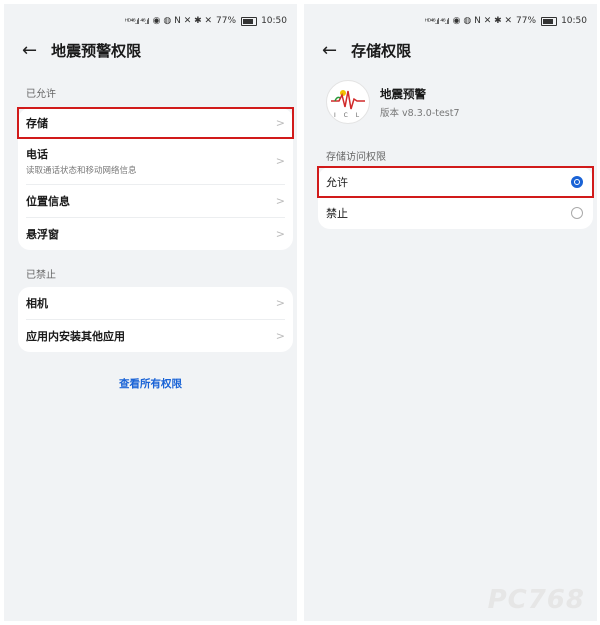 The width and height of the screenshot is (600, 625). What do you see at coordinates (41, 275) in the screenshot?
I see `denied-section-label: 已禁止` at bounding box center [41, 275].